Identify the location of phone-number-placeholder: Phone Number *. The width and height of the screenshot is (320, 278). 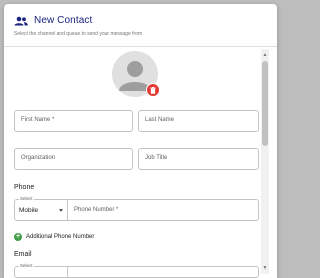
(96, 210).